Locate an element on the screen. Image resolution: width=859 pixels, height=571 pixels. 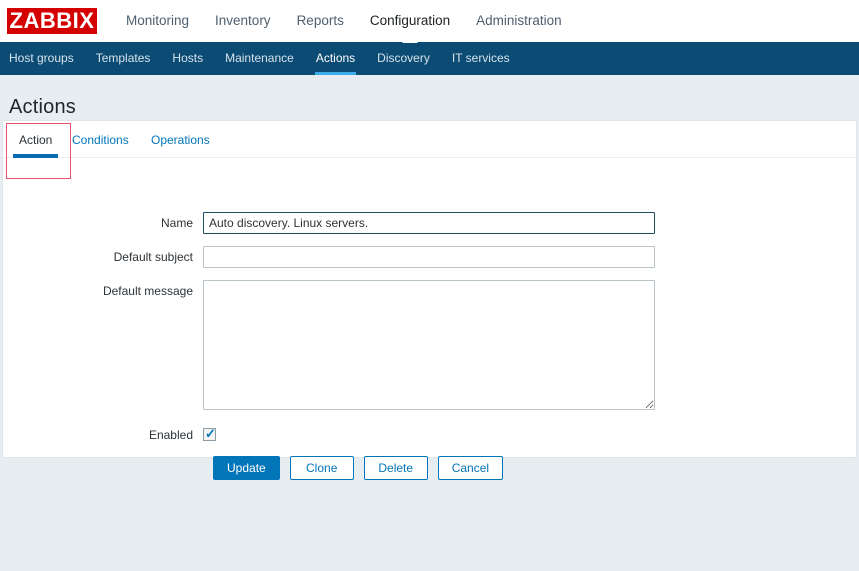
caret-up-icon is located at coordinates (410, 39).